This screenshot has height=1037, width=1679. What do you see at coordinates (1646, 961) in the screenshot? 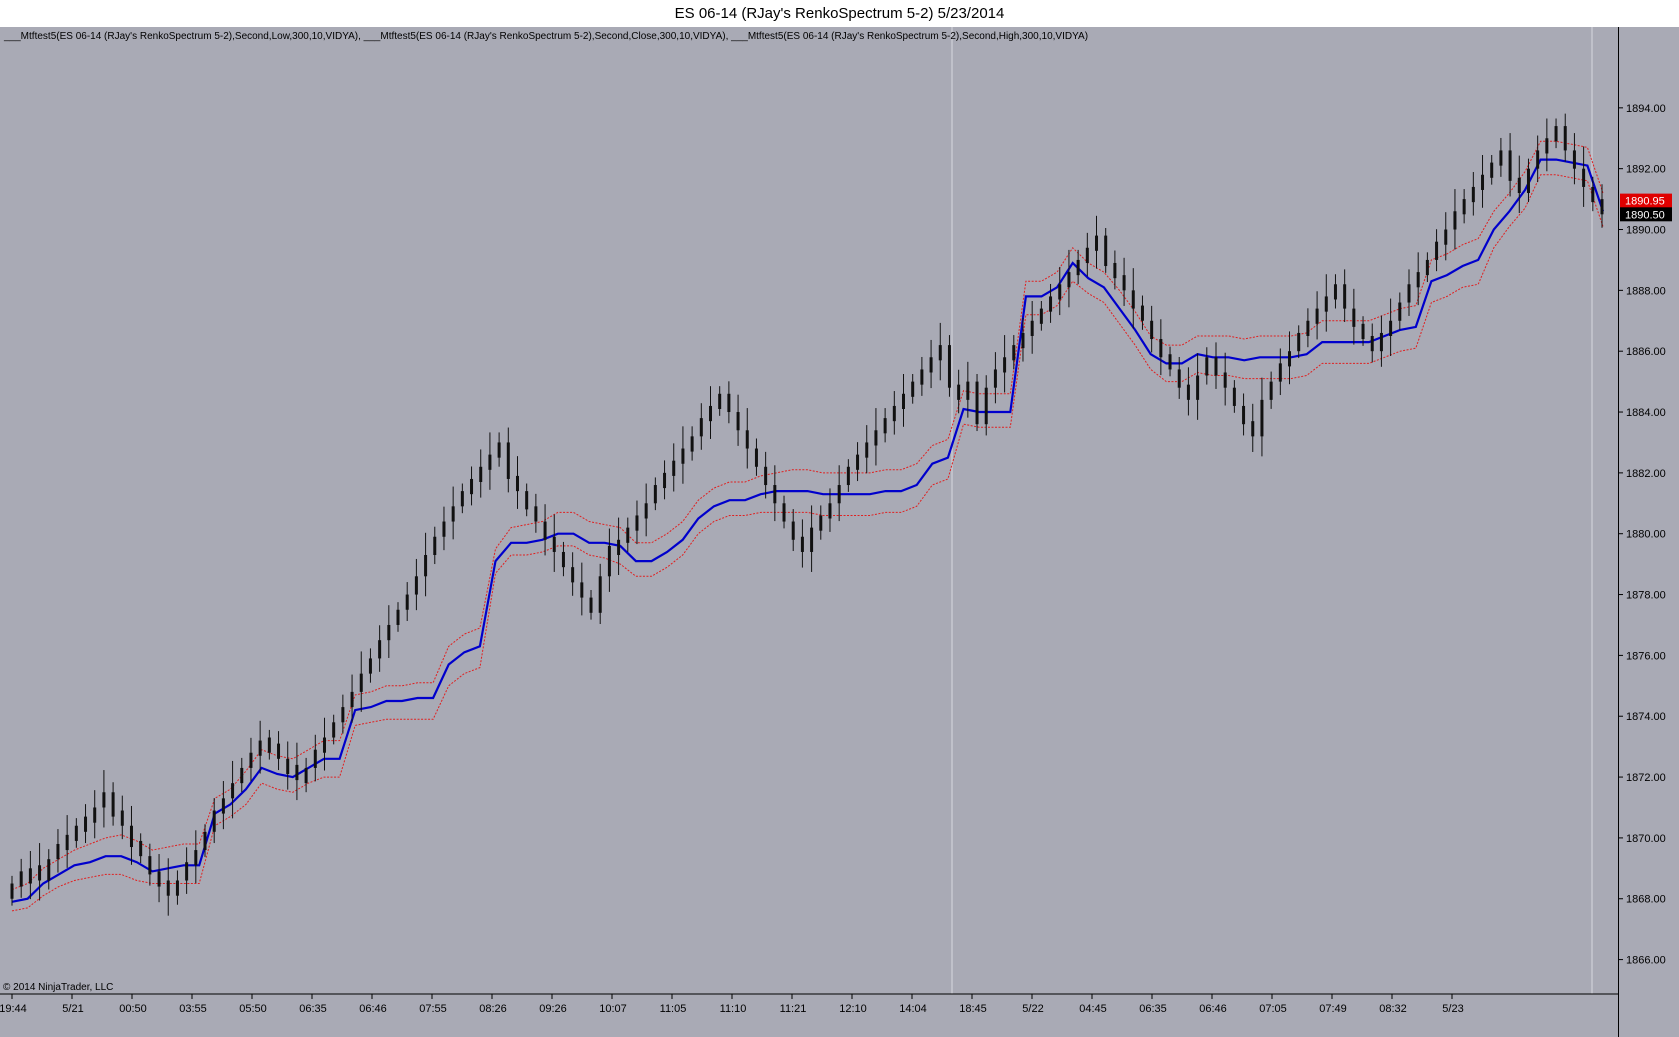
I see `y-tick-label: 1866.00` at bounding box center [1646, 961].